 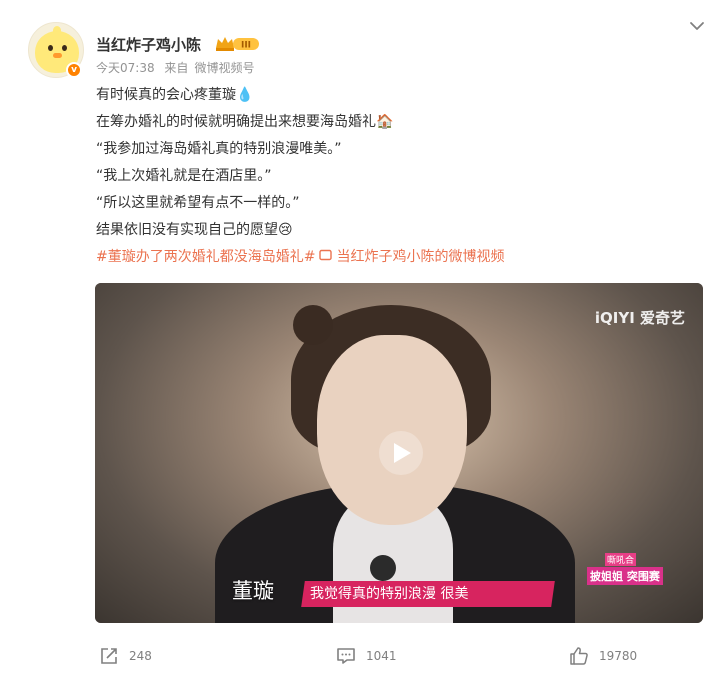 I want to click on hashtag-link: #董璇办了两次婚礼都没海岛婚礼#, so click(x=205, y=257).